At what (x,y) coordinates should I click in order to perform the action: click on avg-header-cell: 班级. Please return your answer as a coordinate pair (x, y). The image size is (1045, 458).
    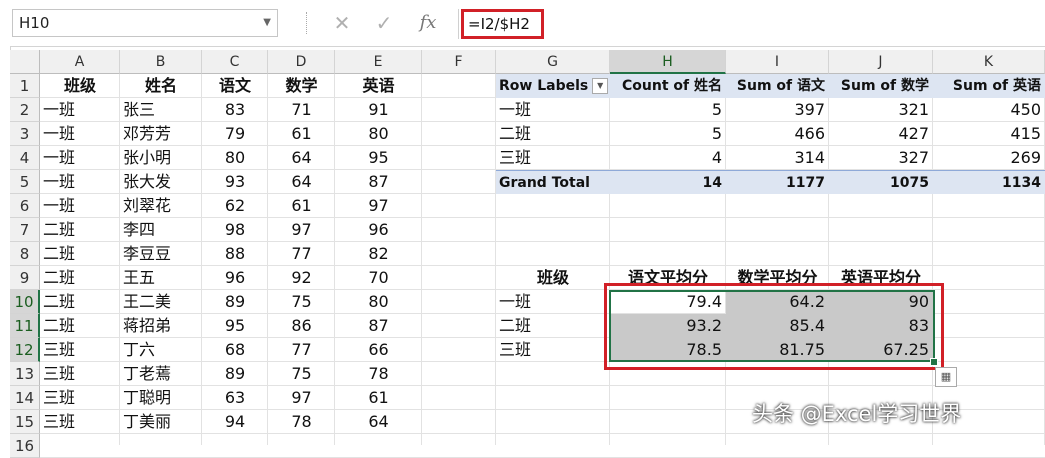
    Looking at the image, I should click on (553, 278).